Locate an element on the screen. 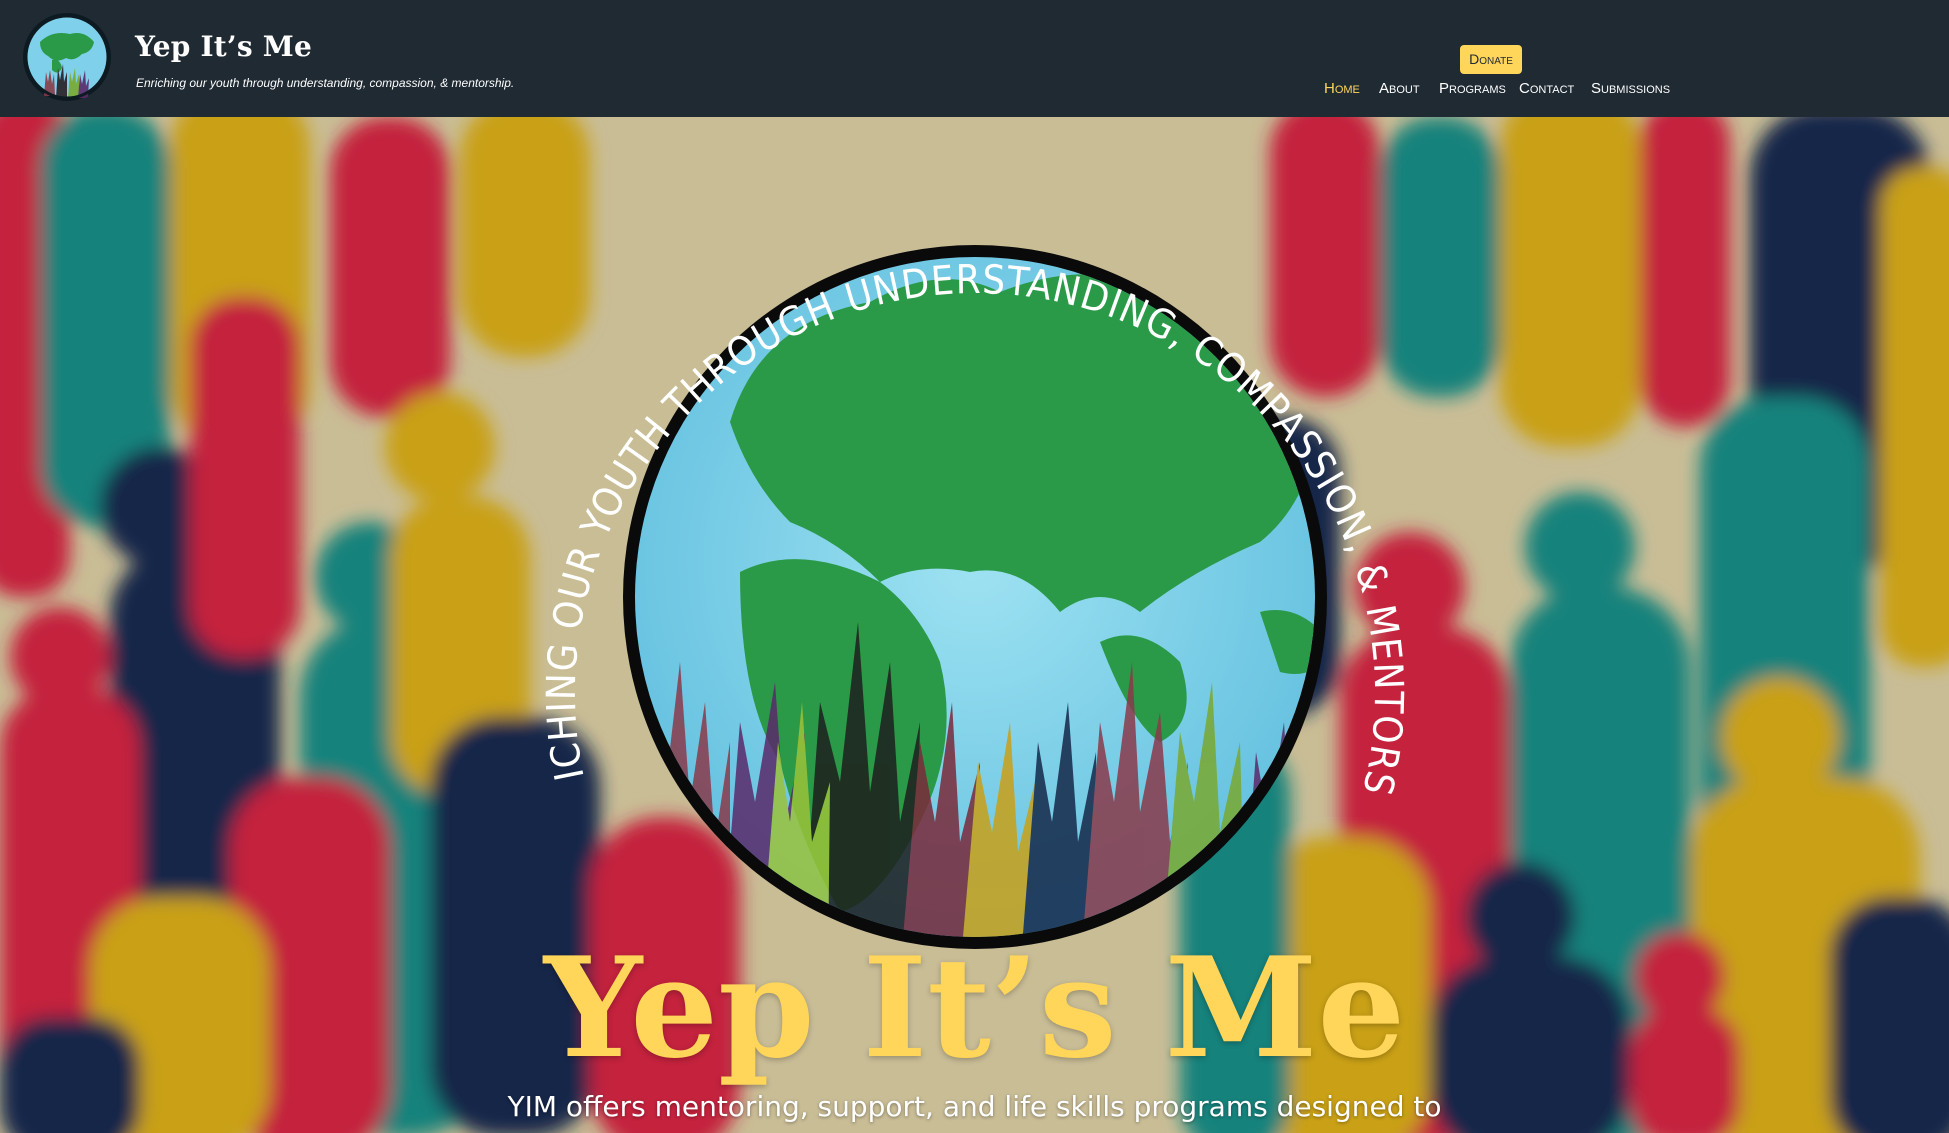  nav-item-about: About is located at coordinates (1409, 88).